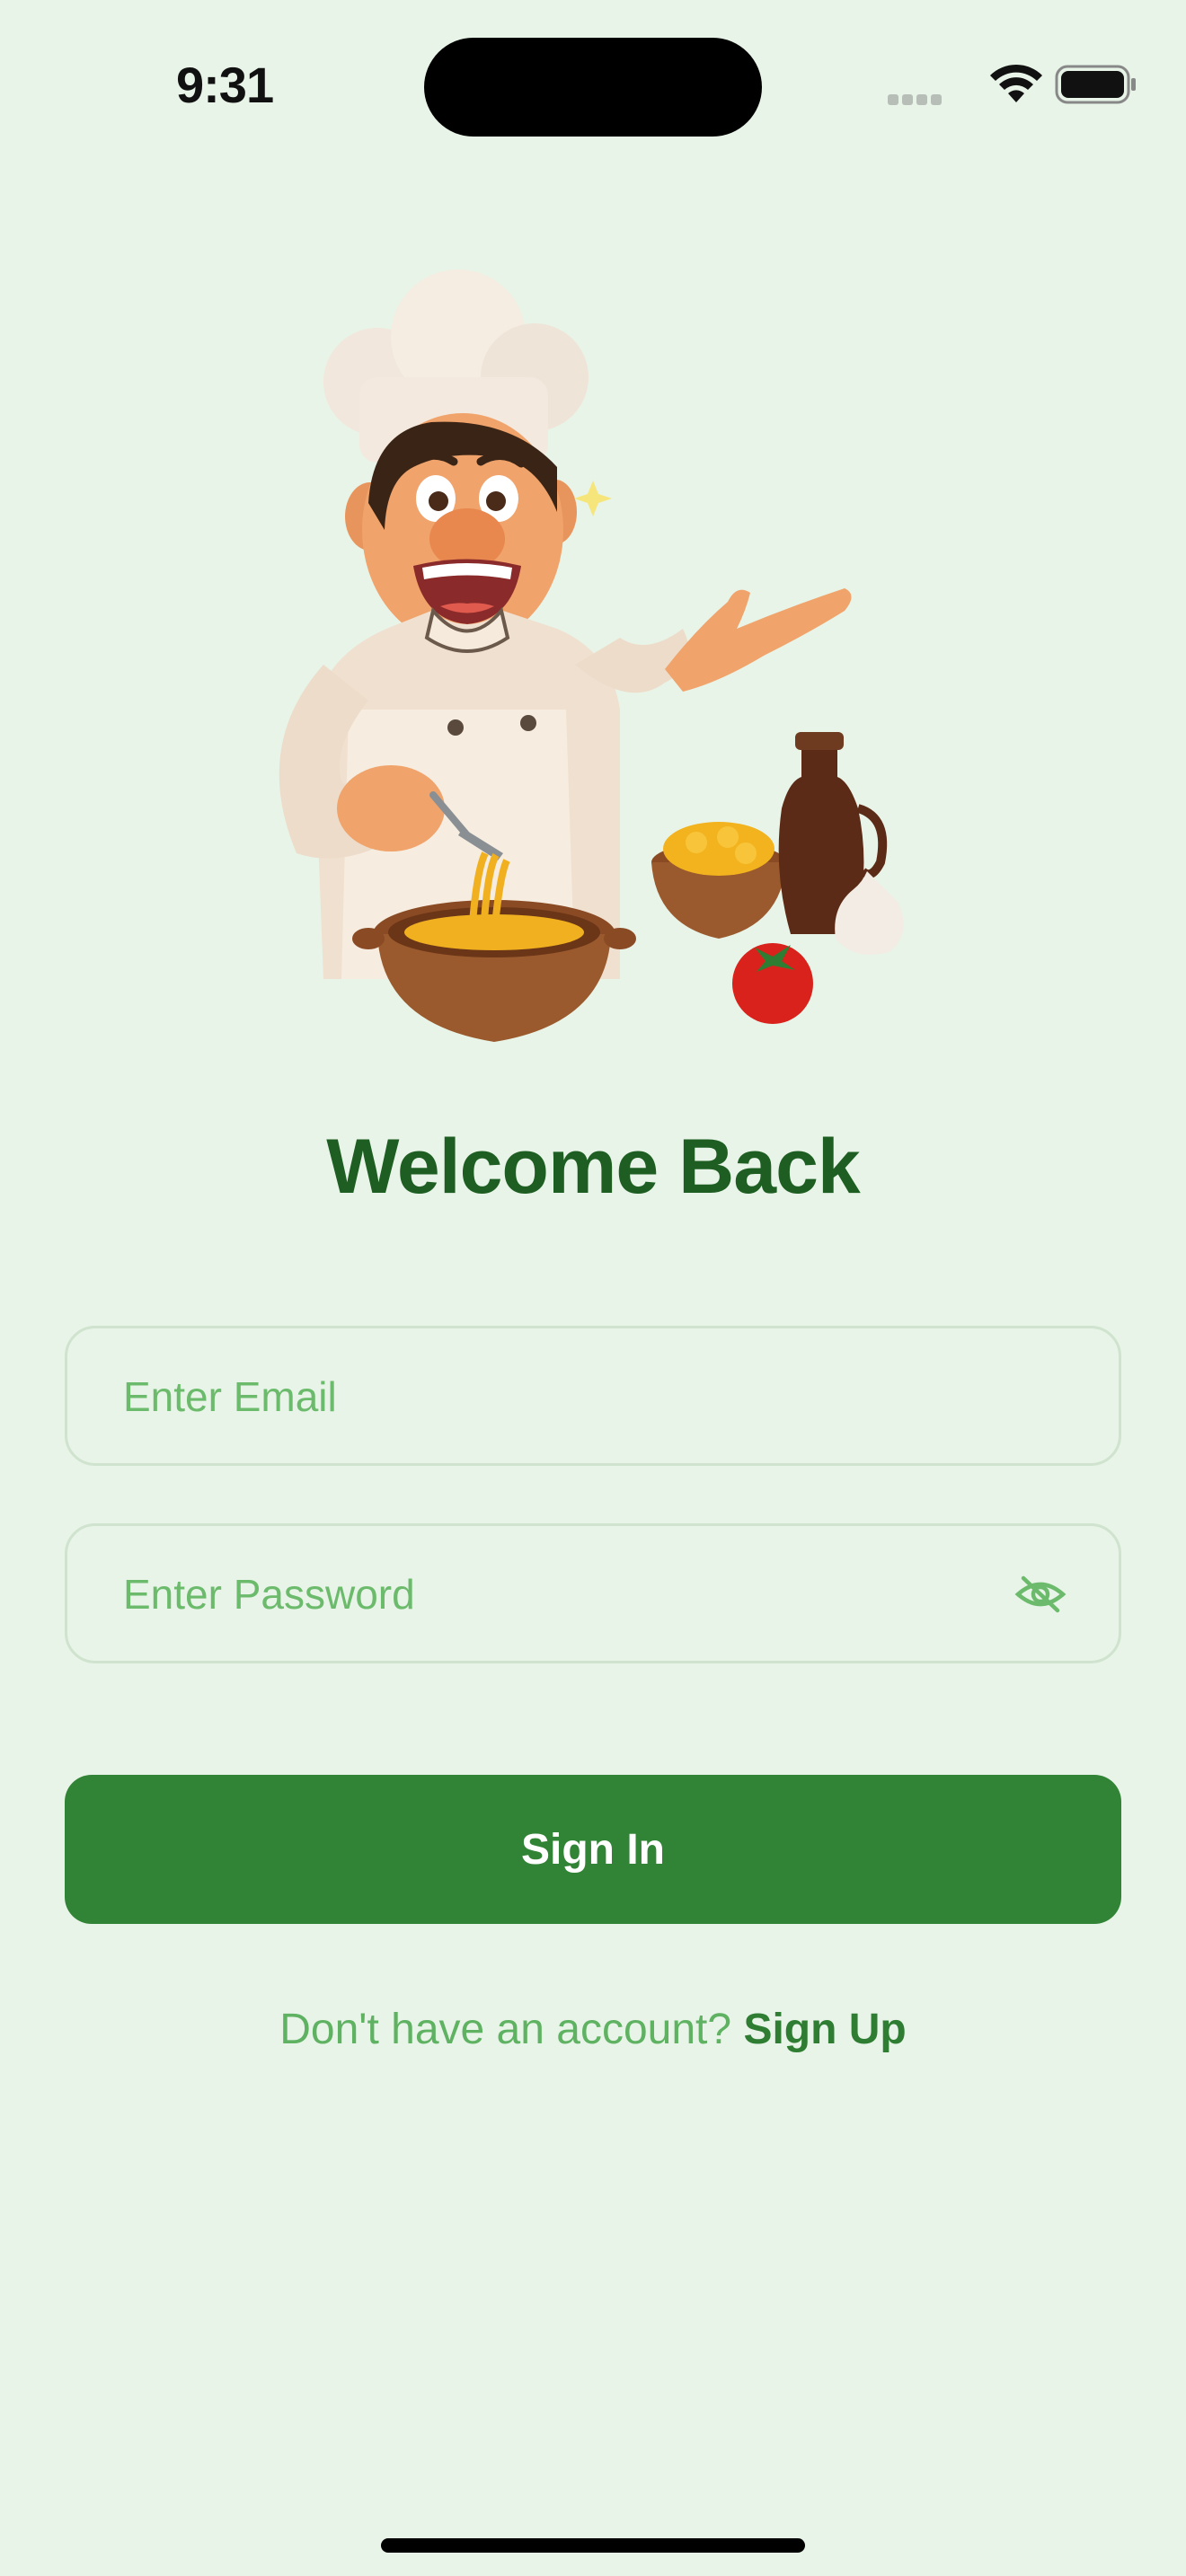  Describe the element at coordinates (1095, 84) in the screenshot. I see `battery-icon` at that location.